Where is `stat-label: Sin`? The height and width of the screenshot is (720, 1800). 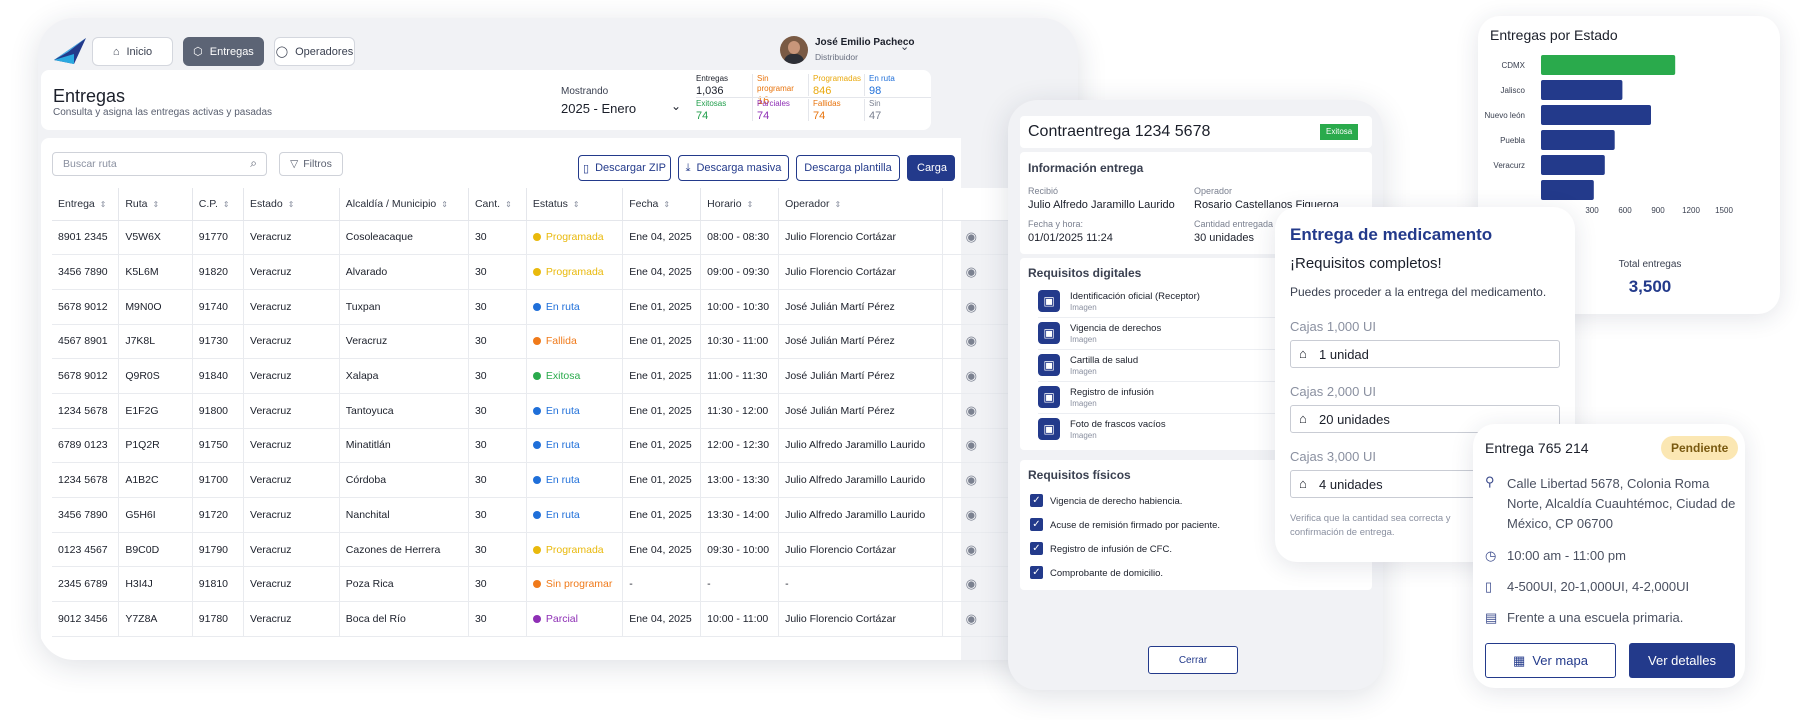 stat-label: Sin is located at coordinates (875, 103).